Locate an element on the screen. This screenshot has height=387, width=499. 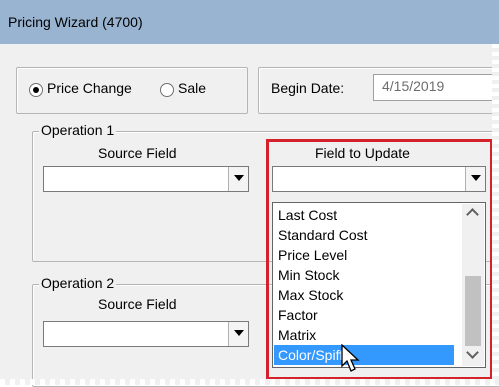
field-to-update-dropdown-button is located at coordinates (475, 179).